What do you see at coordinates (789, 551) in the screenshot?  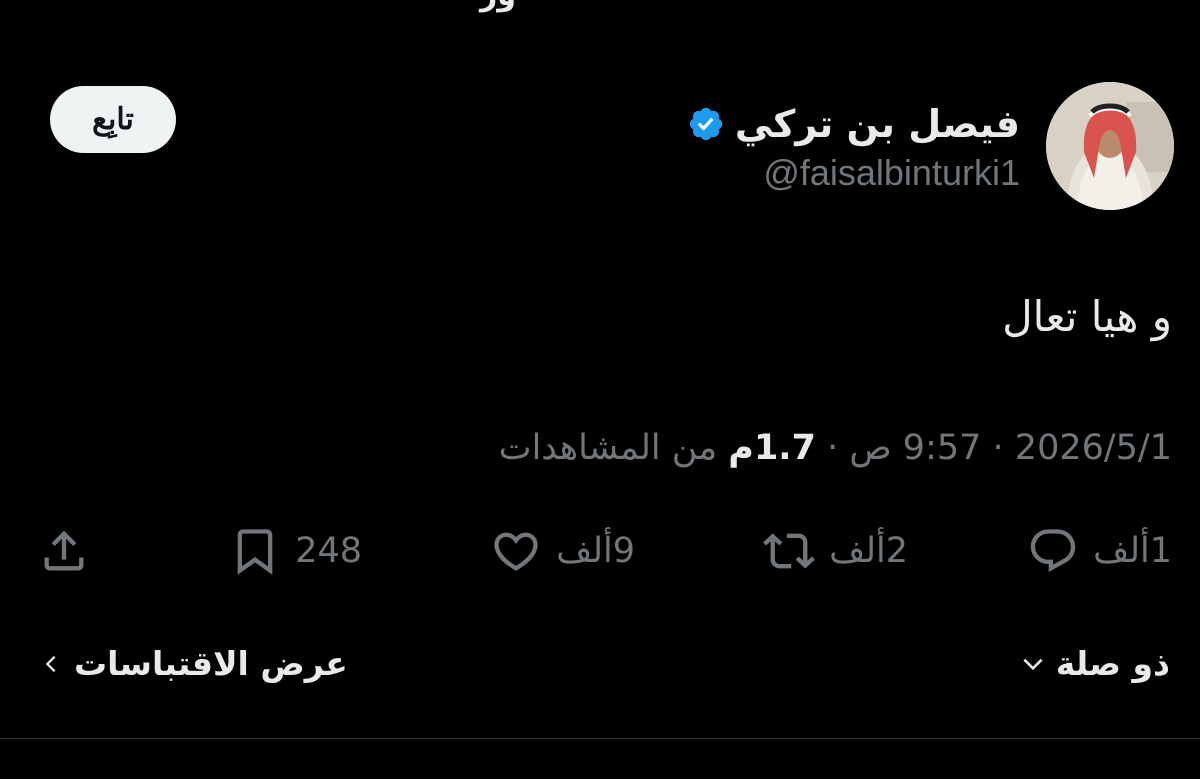 I see `repost-icon` at bounding box center [789, 551].